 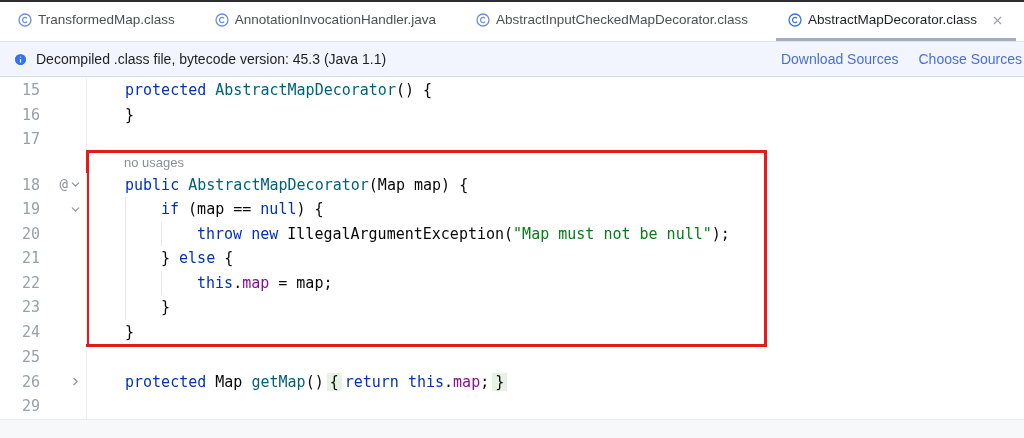 I want to click on line-number: 18, so click(x=30, y=185).